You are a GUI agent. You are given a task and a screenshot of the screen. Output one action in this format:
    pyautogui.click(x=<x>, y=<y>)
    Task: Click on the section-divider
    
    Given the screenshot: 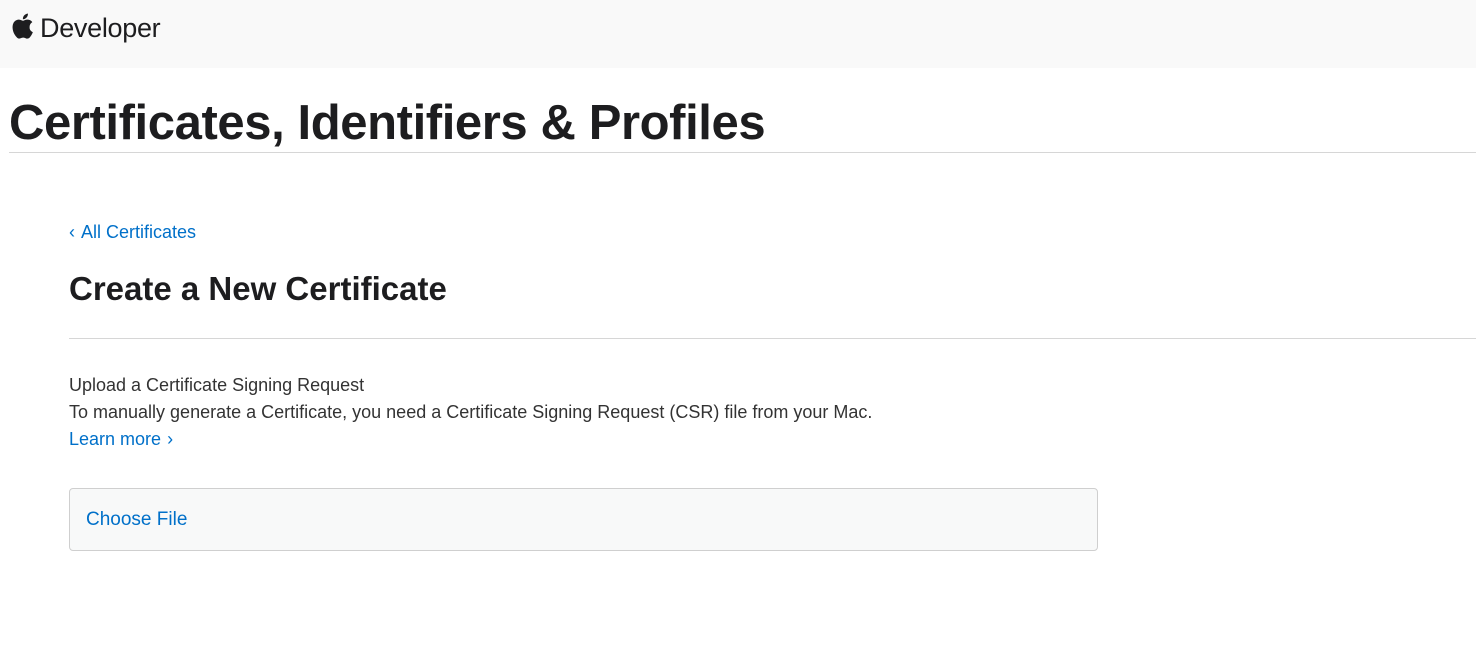 What is the action you would take?
    pyautogui.click(x=772, y=338)
    